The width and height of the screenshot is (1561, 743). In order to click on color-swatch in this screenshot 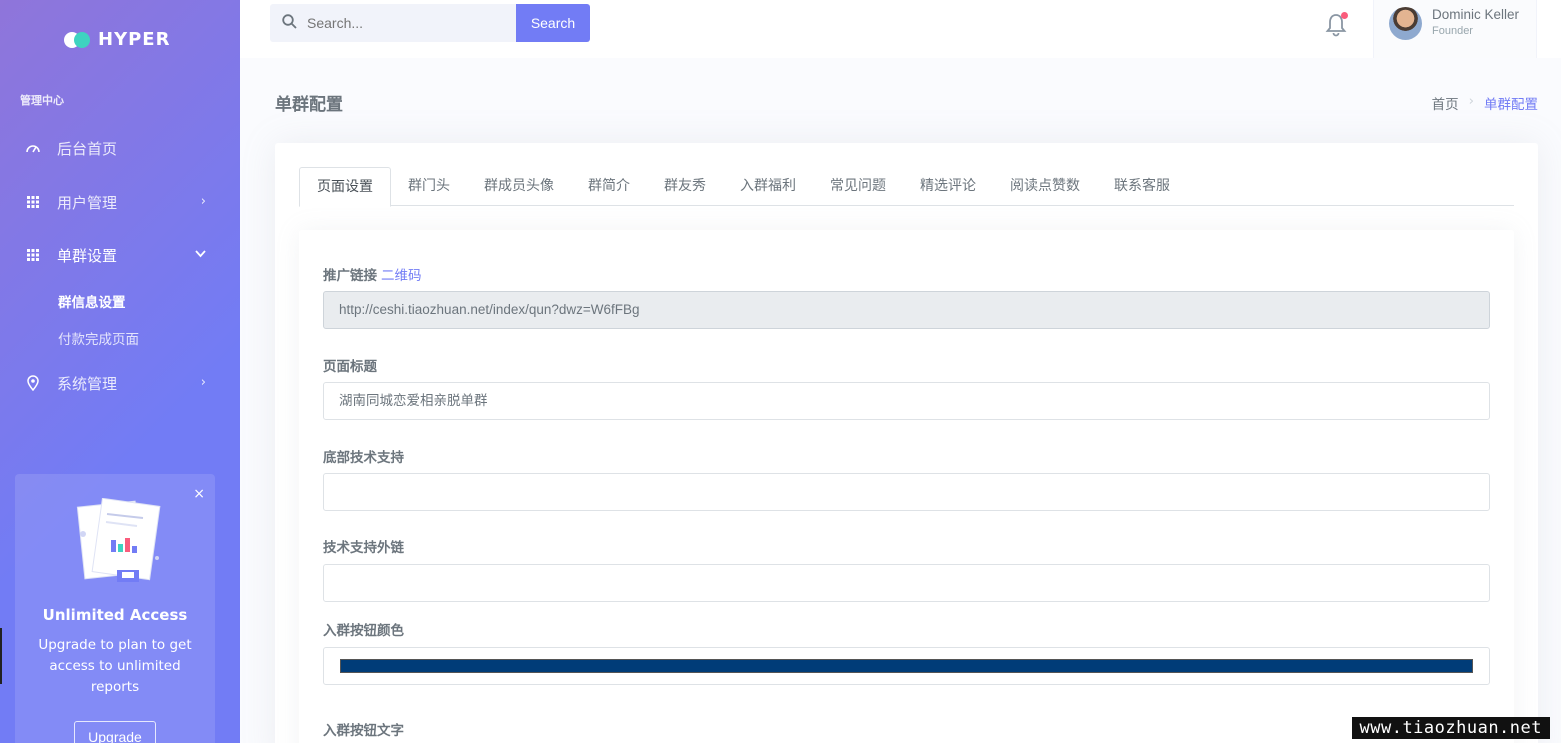, I will do `click(906, 666)`.